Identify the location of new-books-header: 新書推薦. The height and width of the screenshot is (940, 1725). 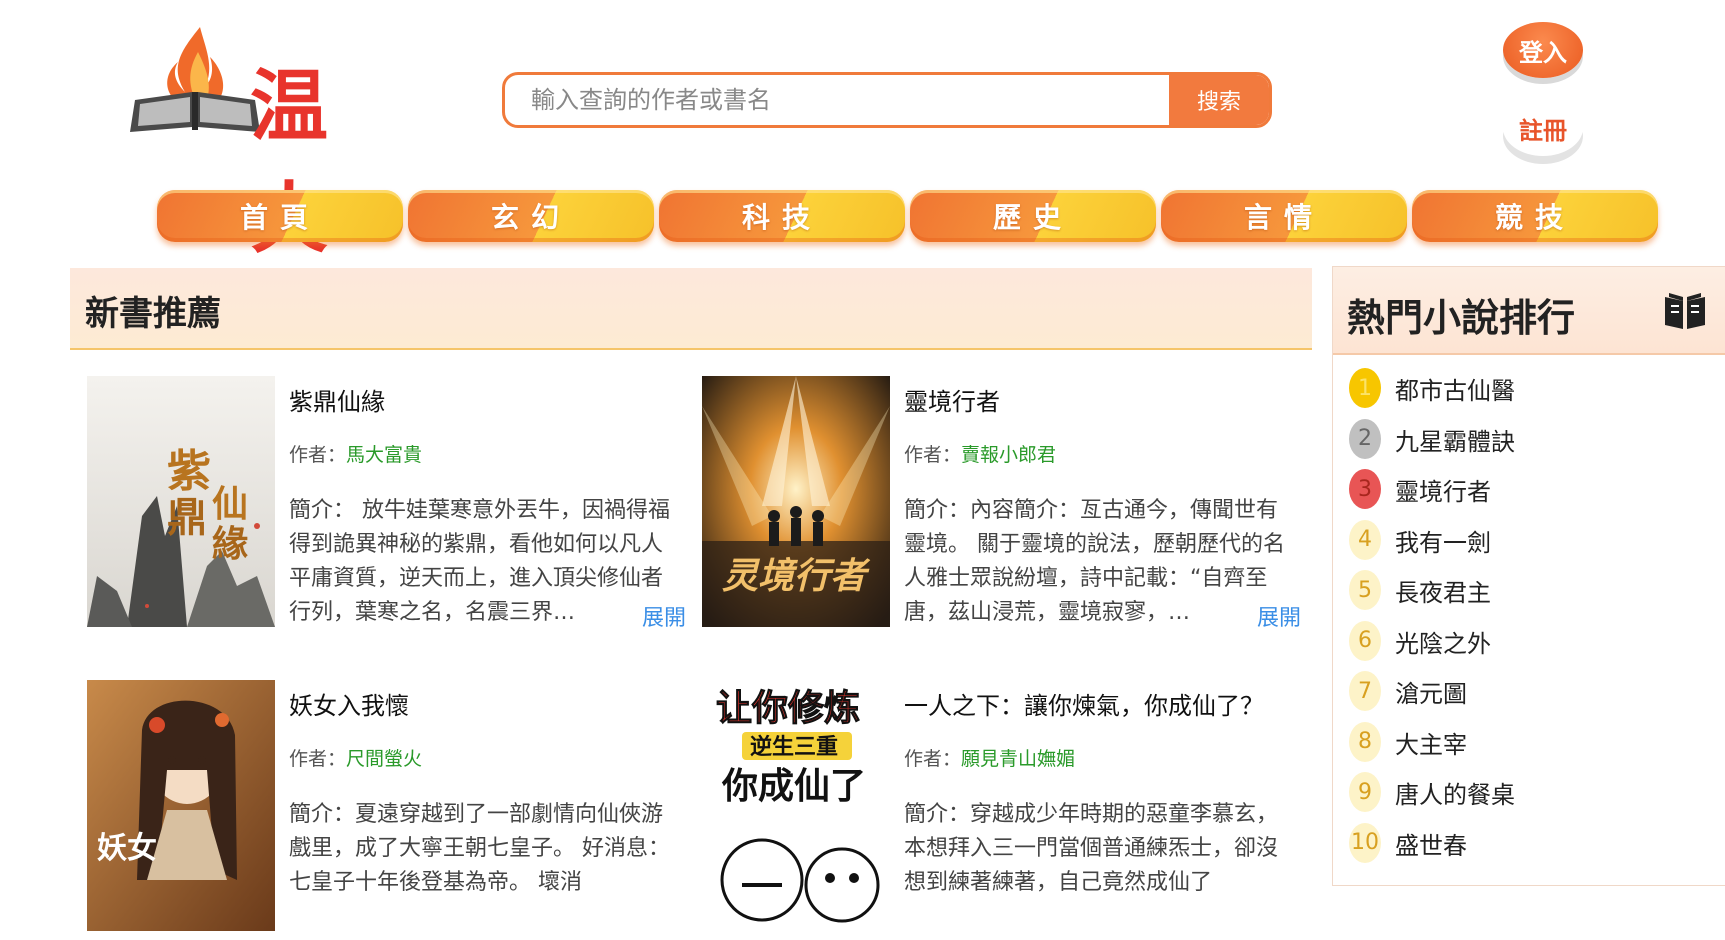
(691, 309).